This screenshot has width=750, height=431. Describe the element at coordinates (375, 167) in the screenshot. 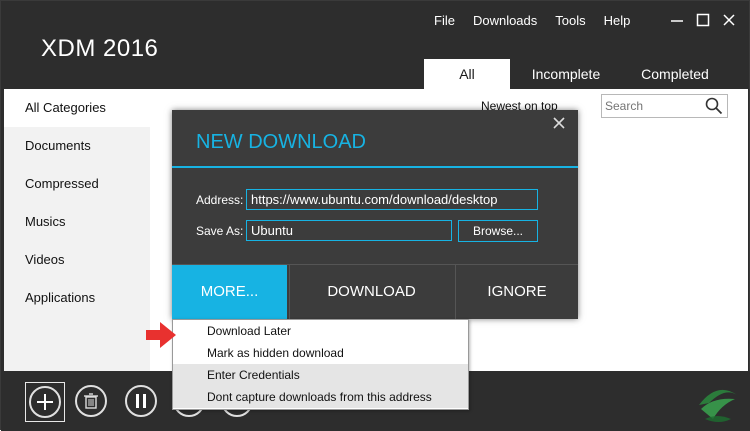

I see `dialog-title-underline` at that location.